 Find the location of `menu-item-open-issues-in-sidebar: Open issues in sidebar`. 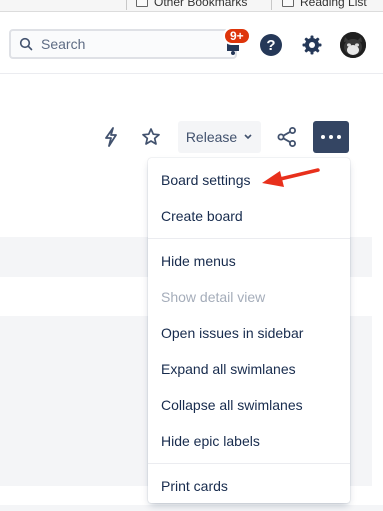

menu-item-open-issues-in-sidebar: Open issues in sidebar is located at coordinates (249, 333).